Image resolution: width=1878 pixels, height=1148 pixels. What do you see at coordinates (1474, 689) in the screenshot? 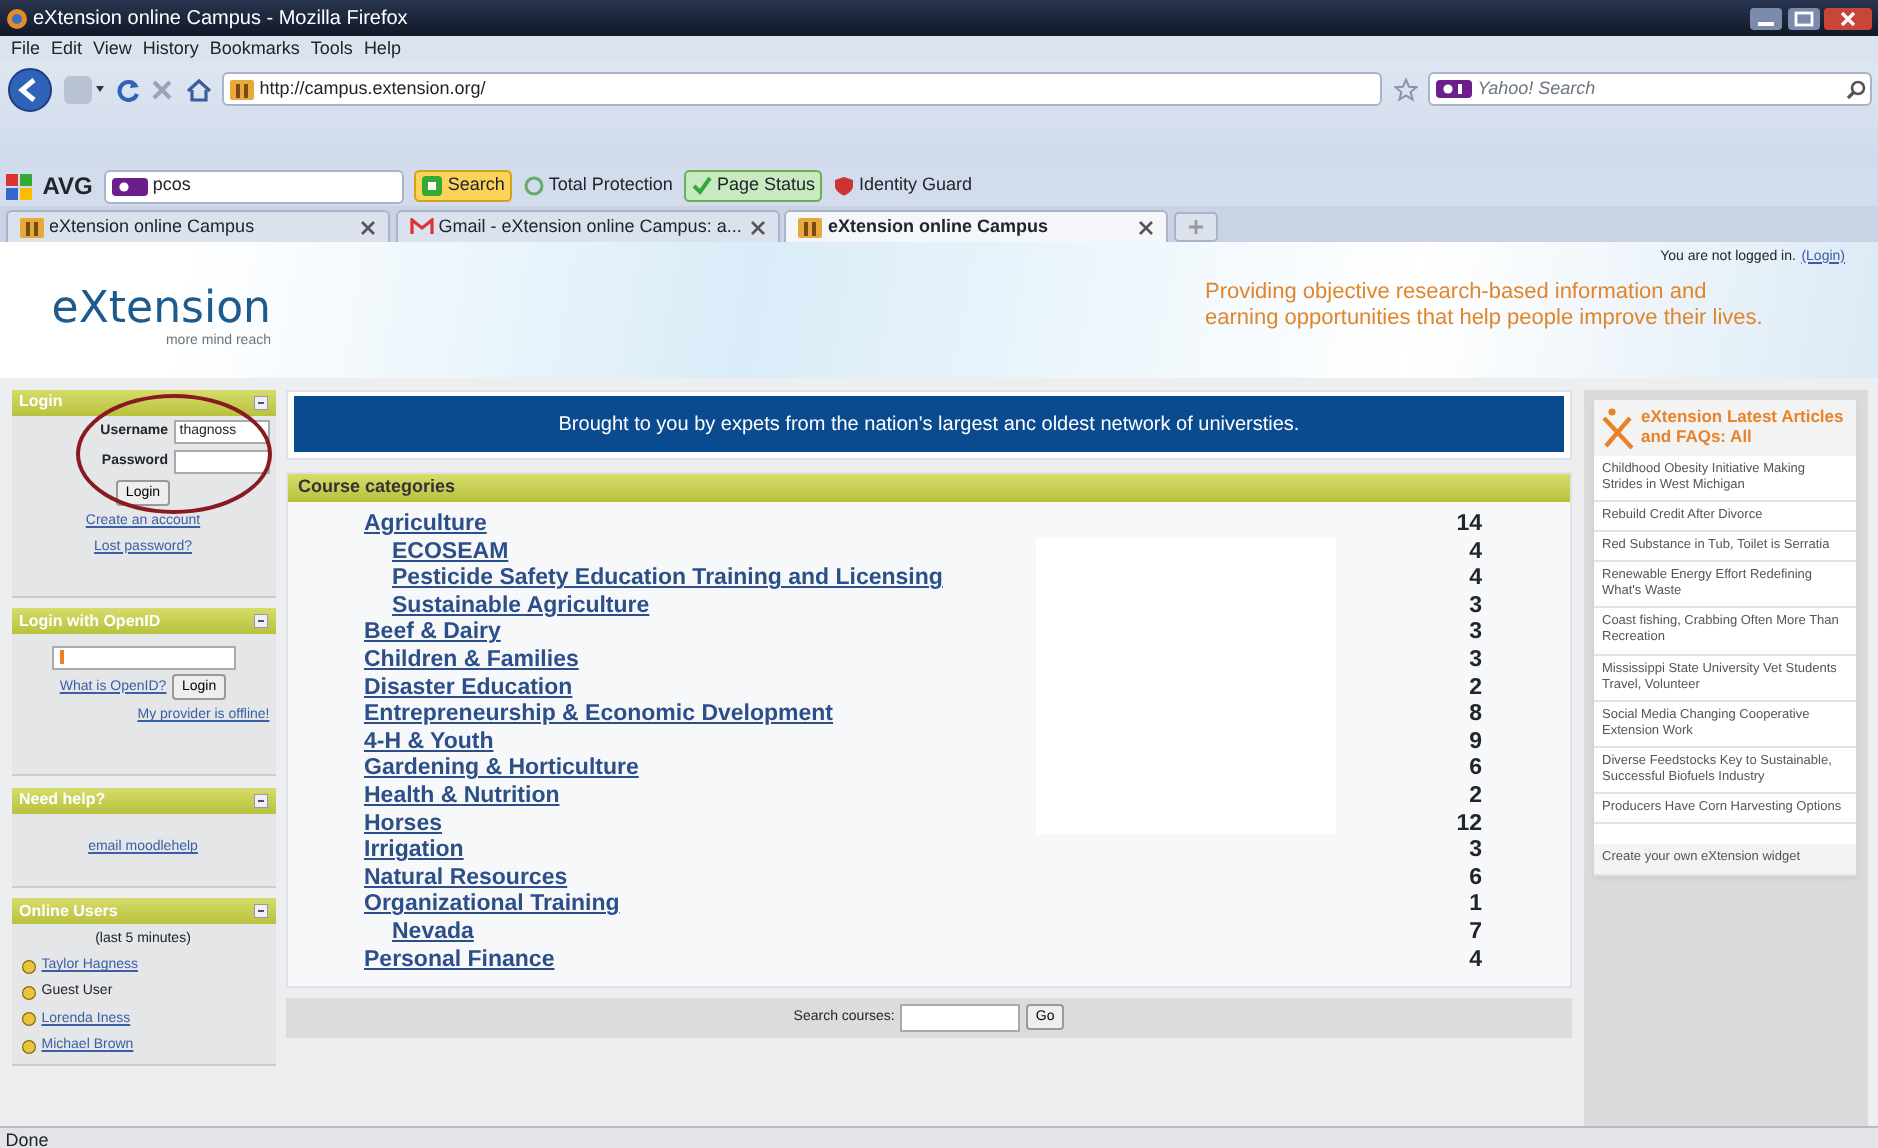
I see `course-count: 2` at bounding box center [1474, 689].